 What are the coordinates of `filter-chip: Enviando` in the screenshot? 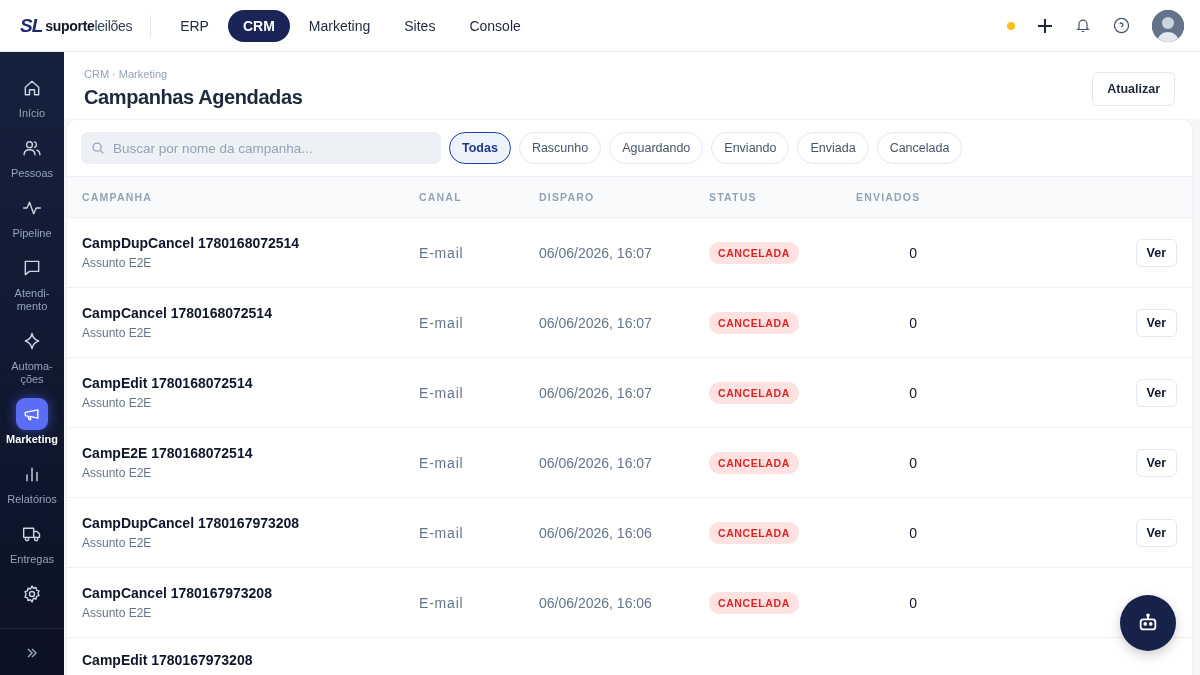 It's located at (750, 148).